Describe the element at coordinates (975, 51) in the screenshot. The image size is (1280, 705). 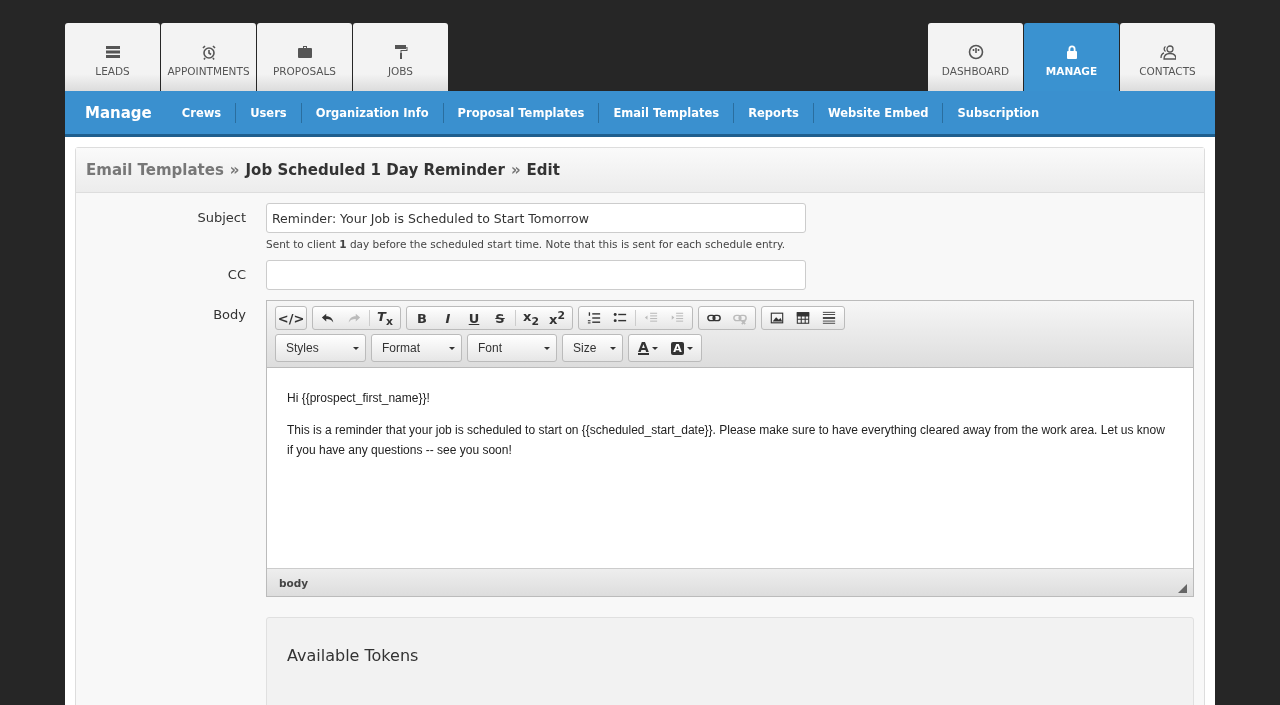
I see `gauge-icon` at that location.